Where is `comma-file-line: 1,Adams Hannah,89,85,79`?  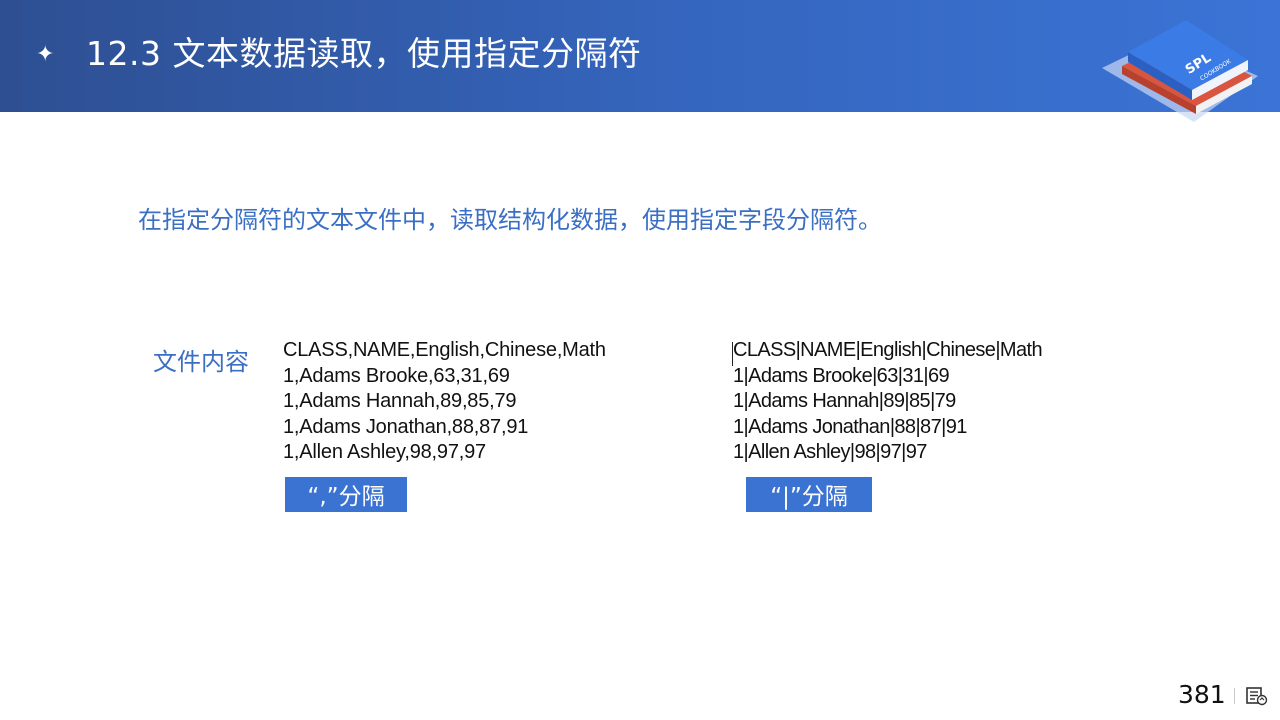 comma-file-line: 1,Adams Hannah,89,85,79 is located at coordinates (400, 401).